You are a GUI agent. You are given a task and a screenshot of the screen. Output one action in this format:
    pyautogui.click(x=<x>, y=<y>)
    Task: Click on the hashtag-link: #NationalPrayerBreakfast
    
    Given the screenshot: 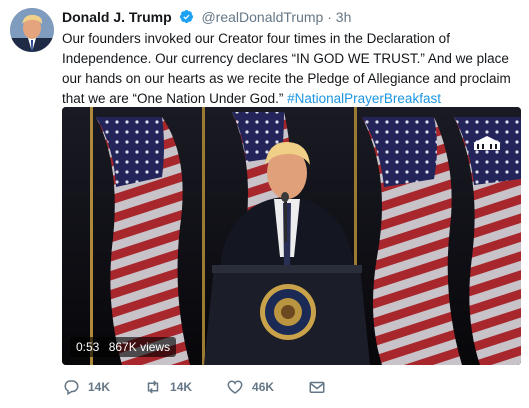 What is the action you would take?
    pyautogui.click(x=364, y=98)
    